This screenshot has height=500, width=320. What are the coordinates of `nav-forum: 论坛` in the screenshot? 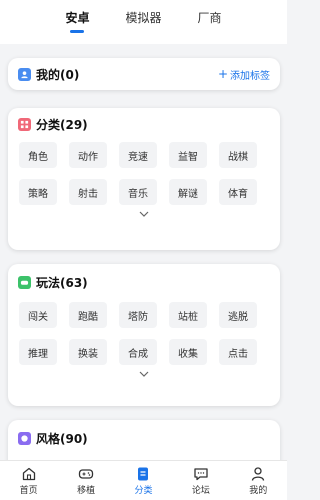 It's located at (201, 481).